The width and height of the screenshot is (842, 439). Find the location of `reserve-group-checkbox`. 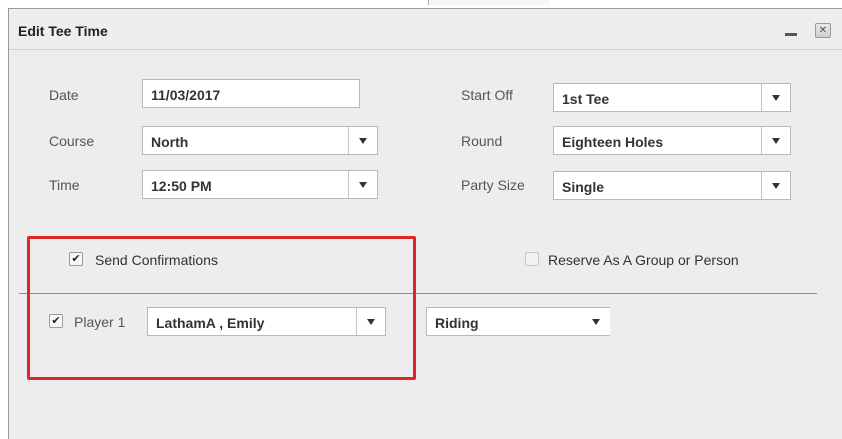

reserve-group-checkbox is located at coordinates (532, 259).